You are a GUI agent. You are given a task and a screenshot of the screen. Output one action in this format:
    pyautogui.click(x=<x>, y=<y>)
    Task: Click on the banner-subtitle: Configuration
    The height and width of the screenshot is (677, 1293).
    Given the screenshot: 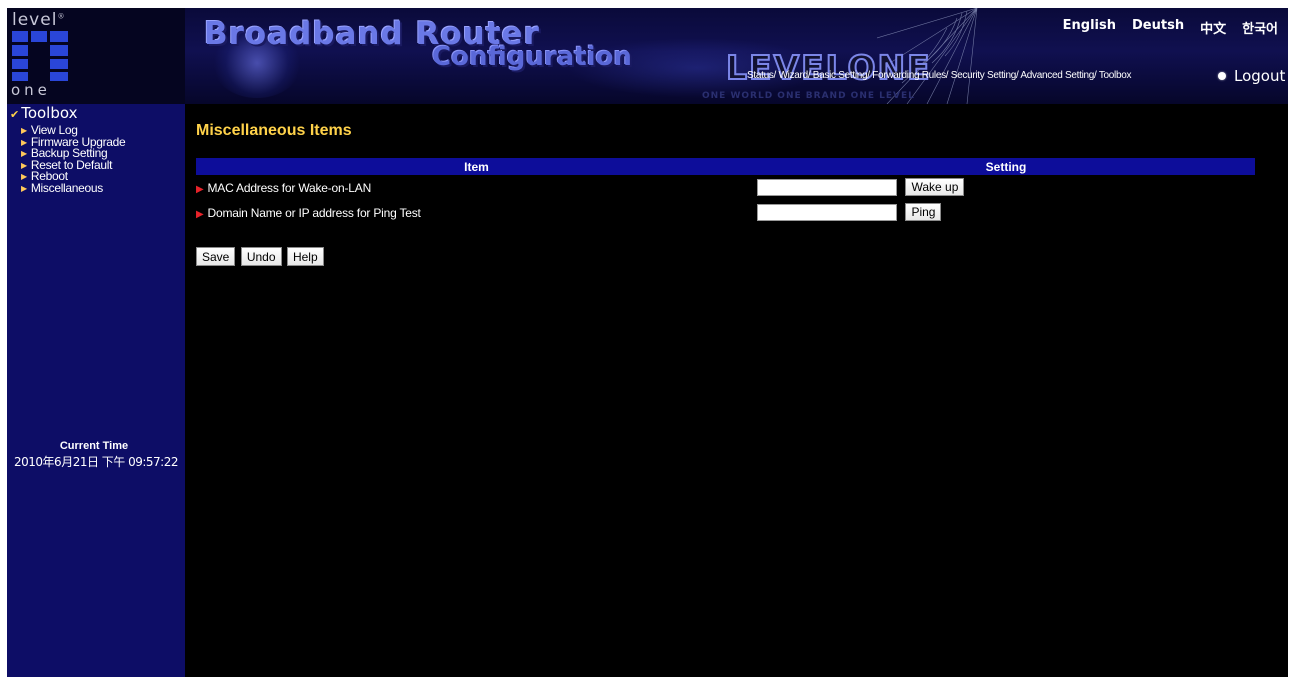 What is the action you would take?
    pyautogui.click(x=532, y=57)
    